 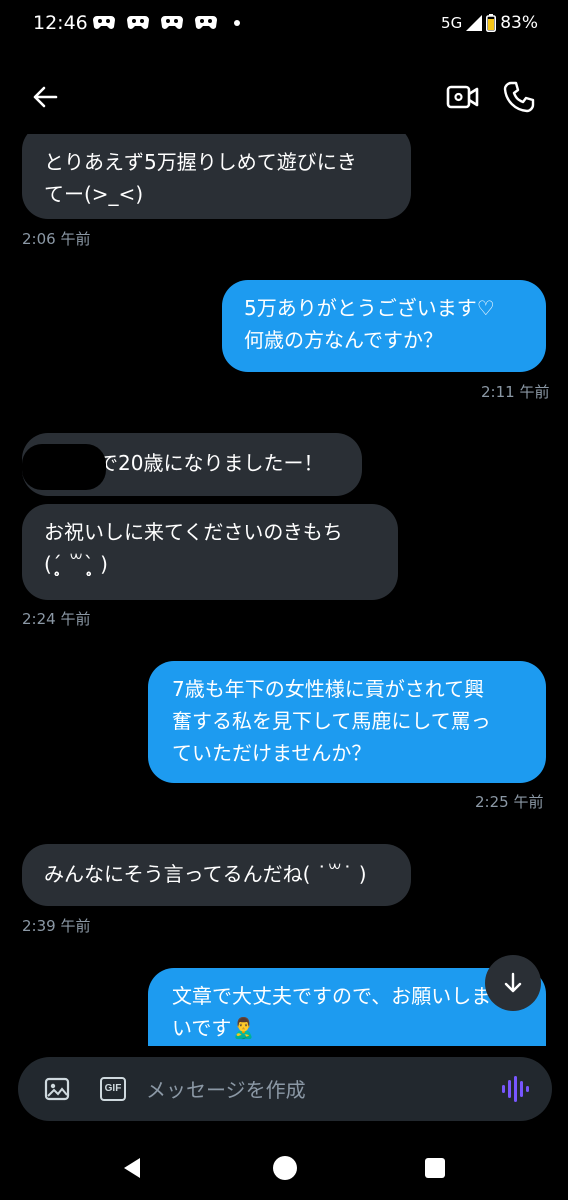 What do you see at coordinates (64, 467) in the screenshot?
I see `redacted-text` at bounding box center [64, 467].